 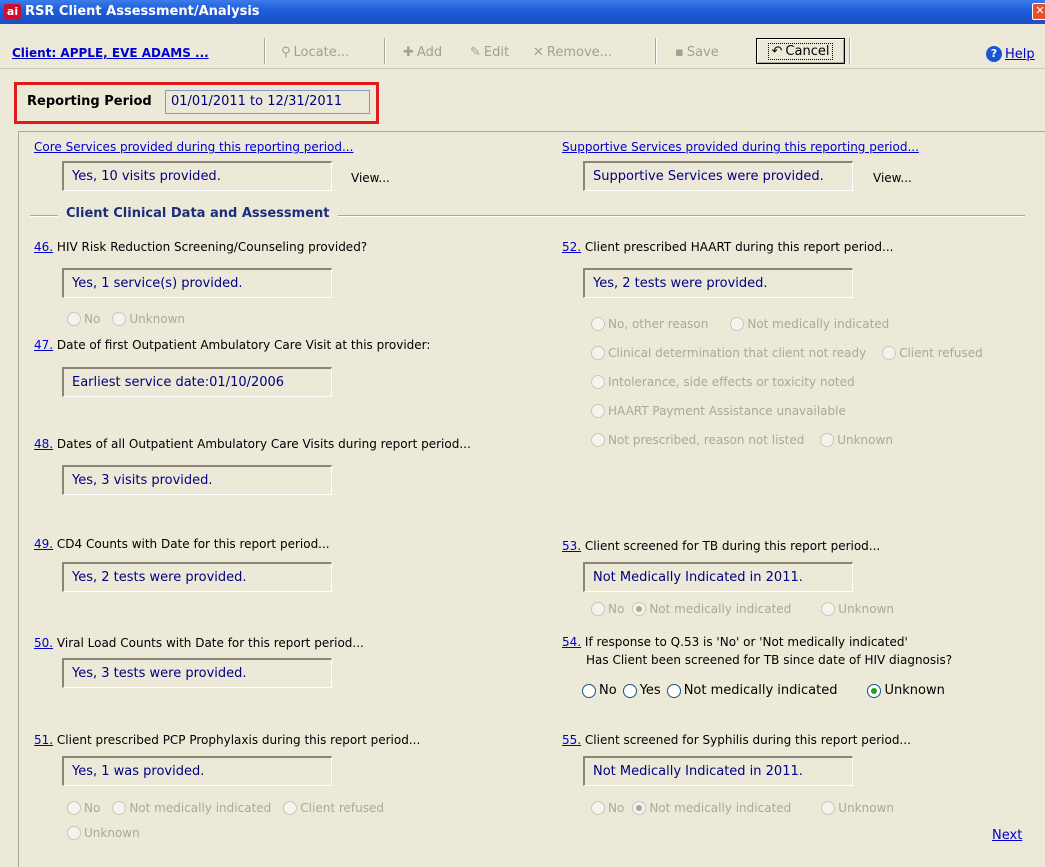 What do you see at coordinates (43, 444) in the screenshot?
I see `q48-number-link: 48.` at bounding box center [43, 444].